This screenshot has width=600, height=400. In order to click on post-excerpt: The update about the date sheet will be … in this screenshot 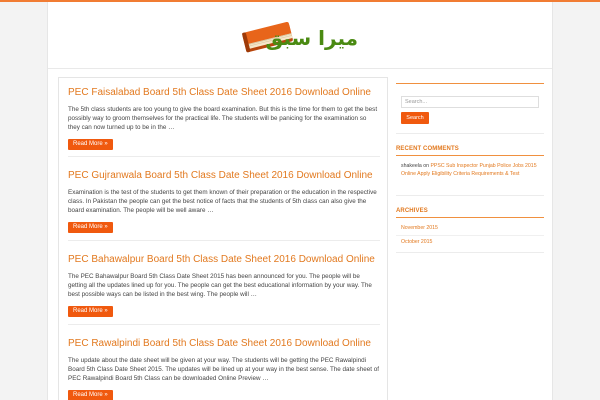, I will do `click(223, 370)`.